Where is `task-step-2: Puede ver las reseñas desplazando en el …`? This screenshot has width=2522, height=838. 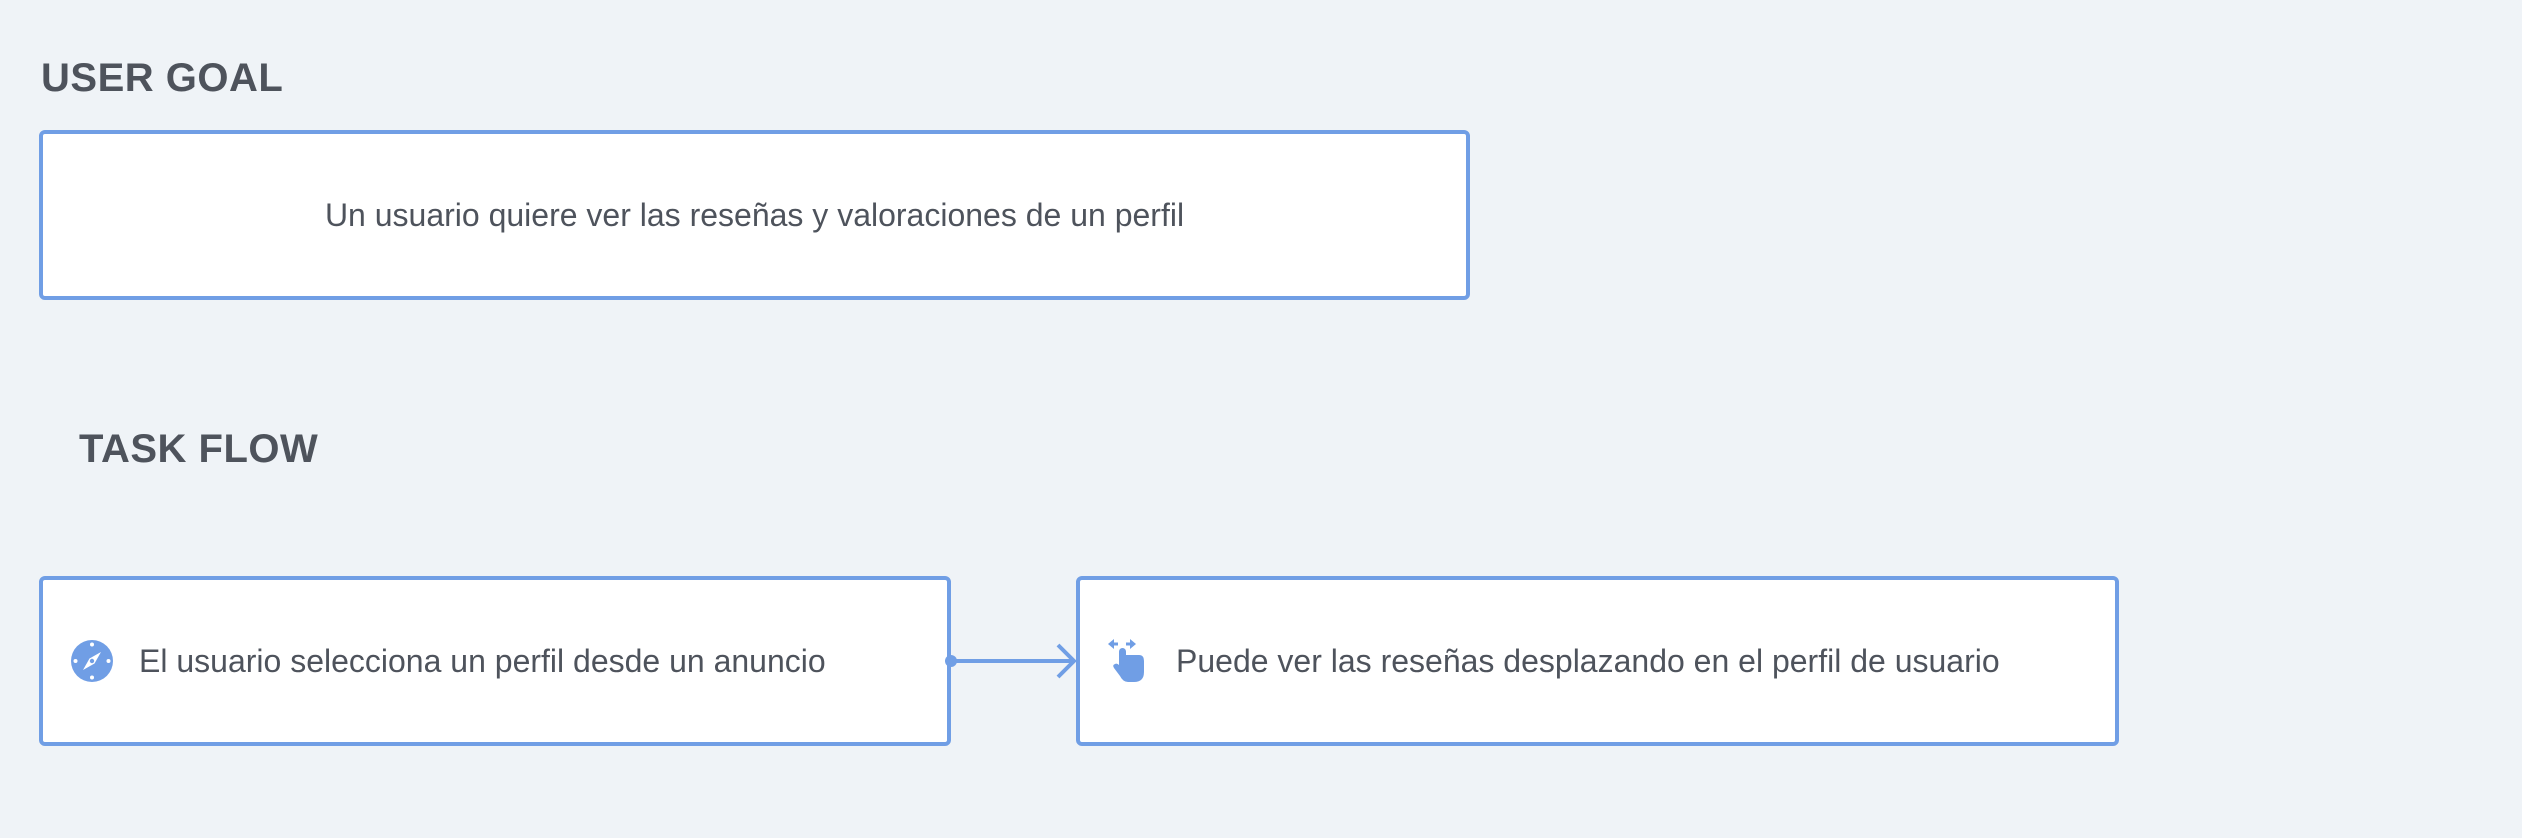
task-step-2: Puede ver las reseñas desplazando en el … is located at coordinates (1597, 661).